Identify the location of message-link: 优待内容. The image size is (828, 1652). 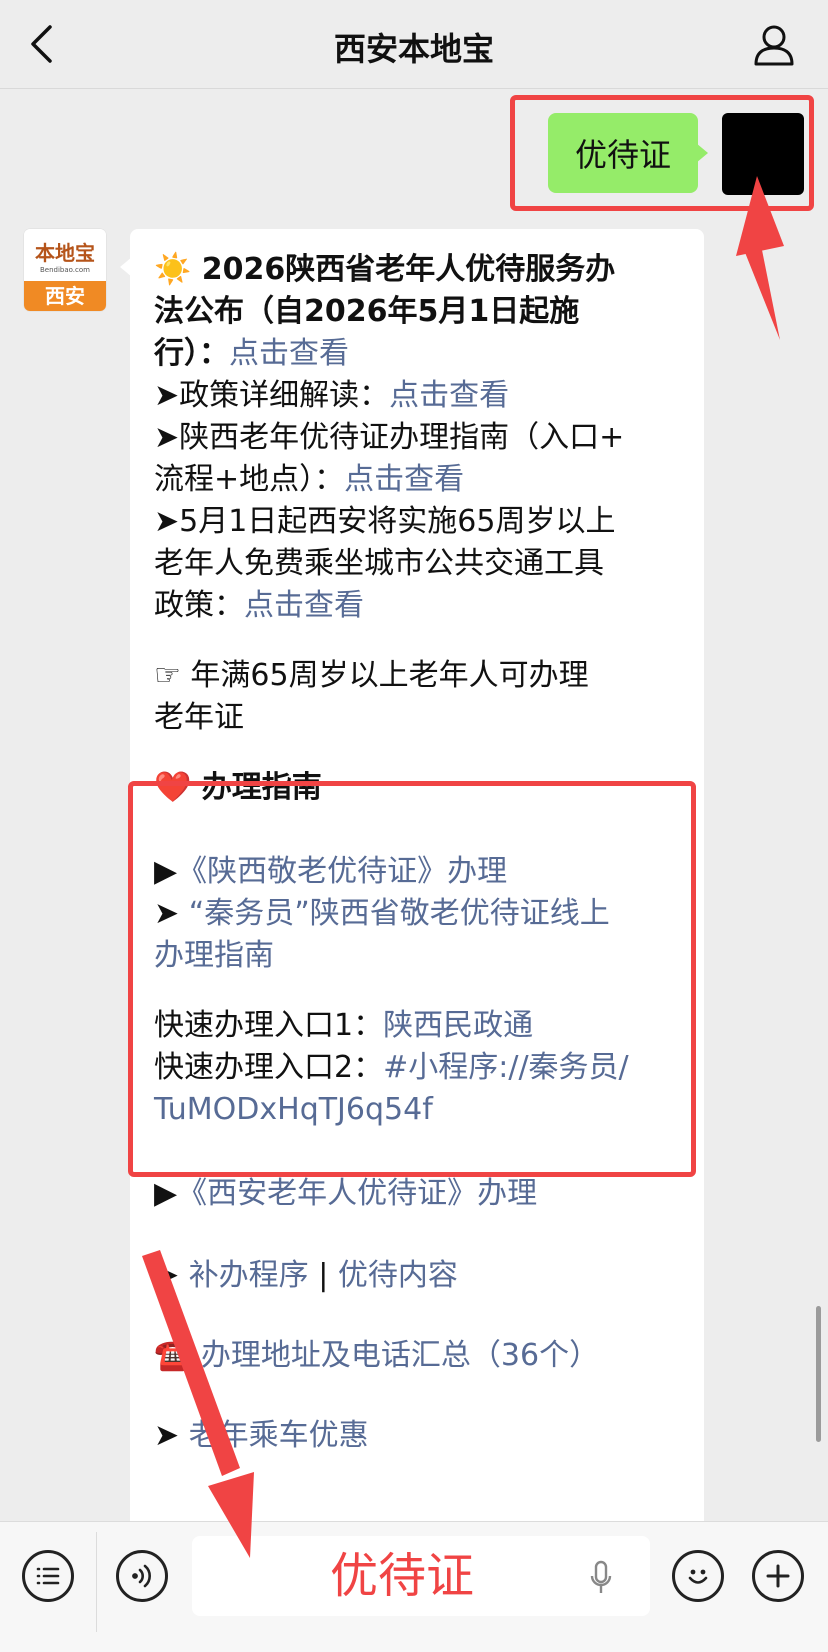
(398, 1275).